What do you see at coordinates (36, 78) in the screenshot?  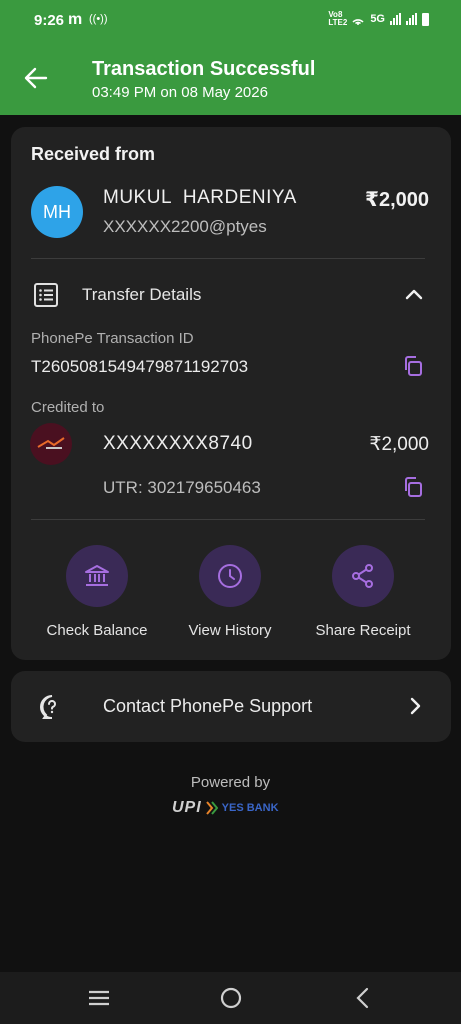 I see `arrow-left-icon` at bounding box center [36, 78].